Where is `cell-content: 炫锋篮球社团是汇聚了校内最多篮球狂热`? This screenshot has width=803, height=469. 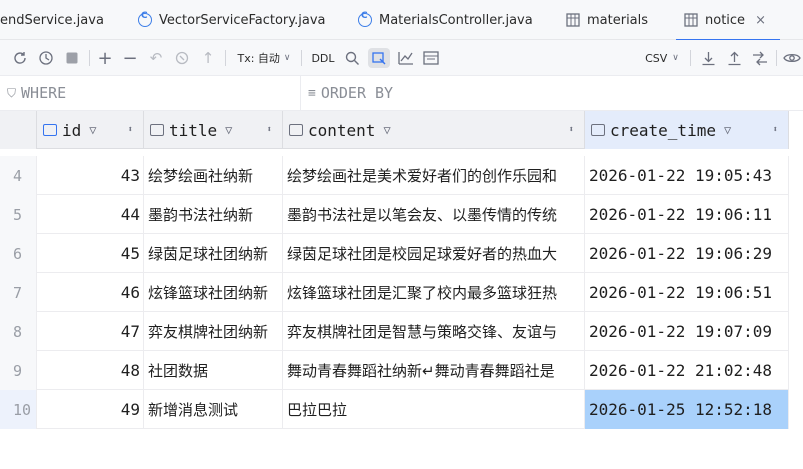
cell-content: 炫锋篮球社团是汇聚了校内最多篮球狂热 is located at coordinates (434, 292).